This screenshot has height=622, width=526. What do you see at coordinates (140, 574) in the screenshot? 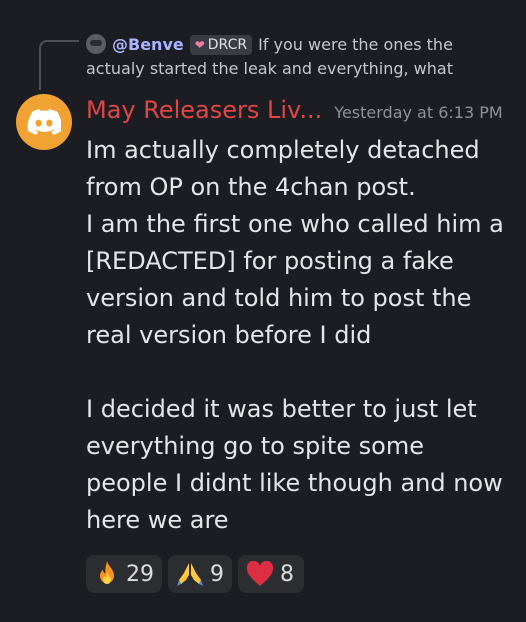
I see `reaction-fire-count: 29` at bounding box center [140, 574].